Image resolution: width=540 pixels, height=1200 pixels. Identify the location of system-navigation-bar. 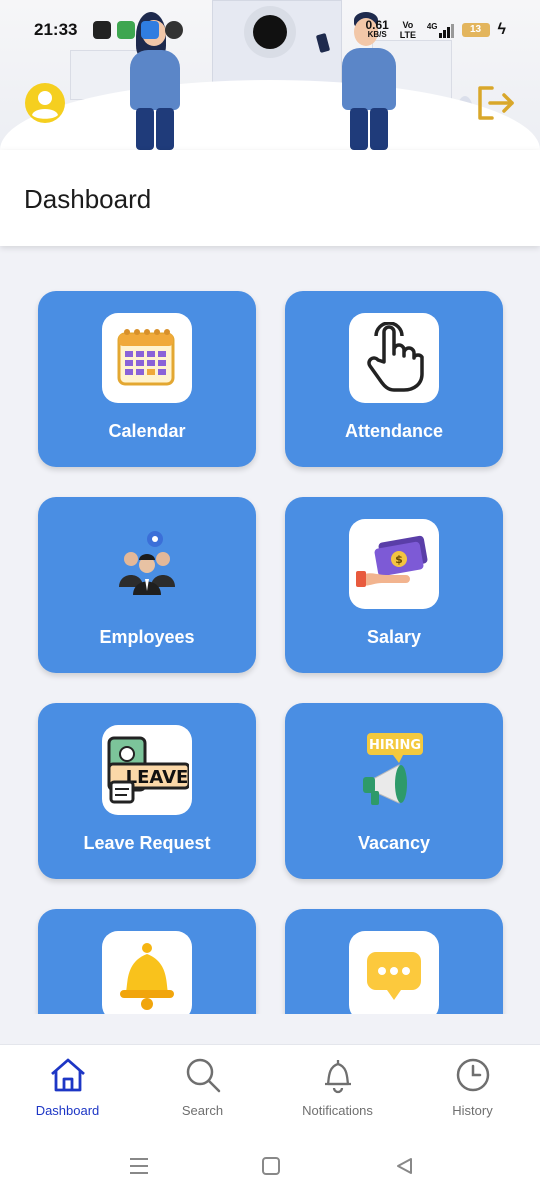
(270, 1165).